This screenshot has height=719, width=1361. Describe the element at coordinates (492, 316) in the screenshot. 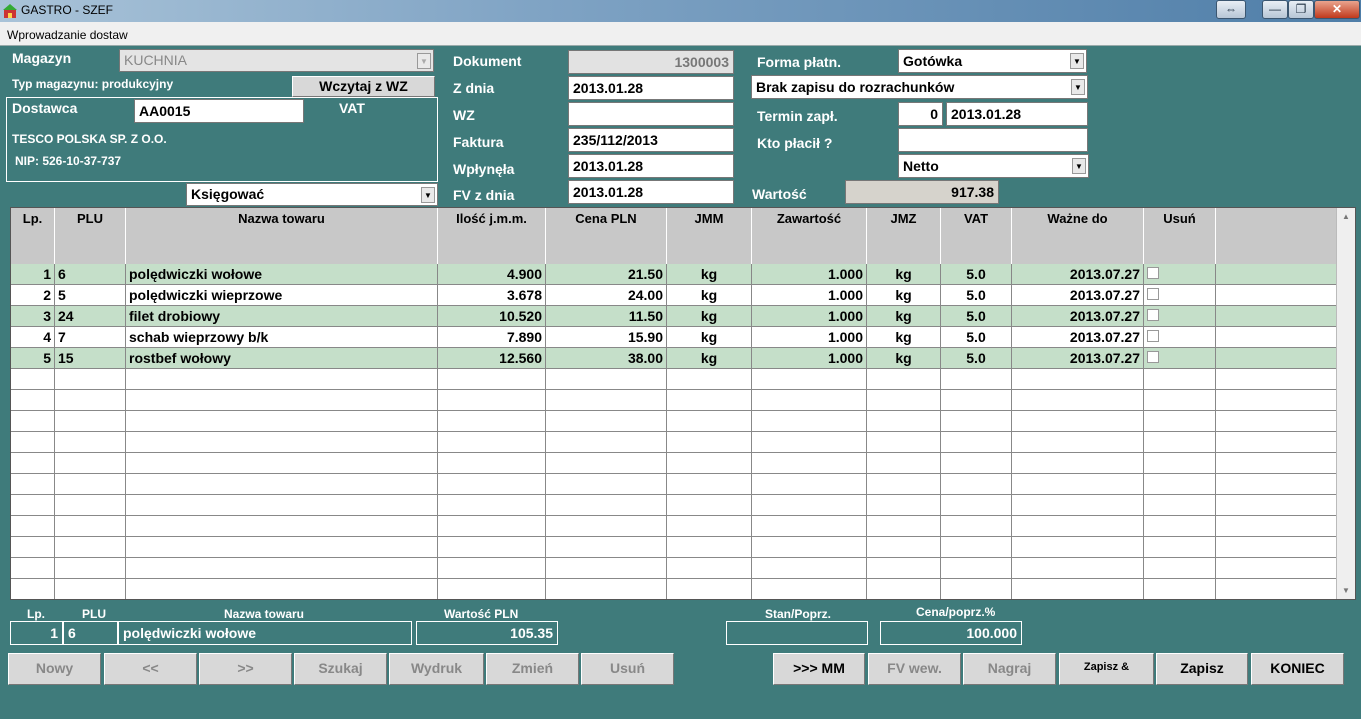

I see `table-cell: 10.520` at that location.